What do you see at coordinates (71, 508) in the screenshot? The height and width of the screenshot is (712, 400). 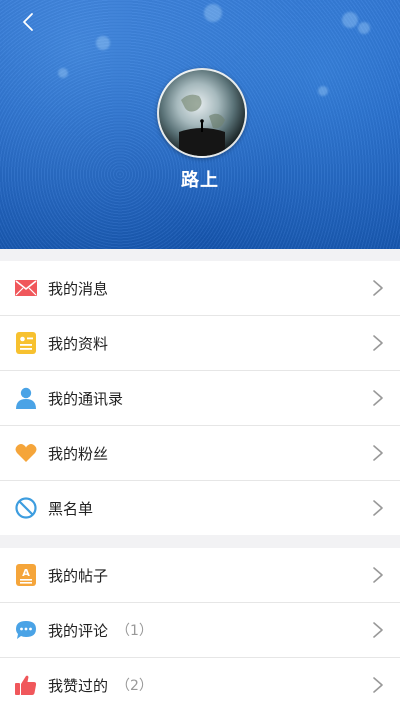 I see `menu-item-label: 黑名单` at bounding box center [71, 508].